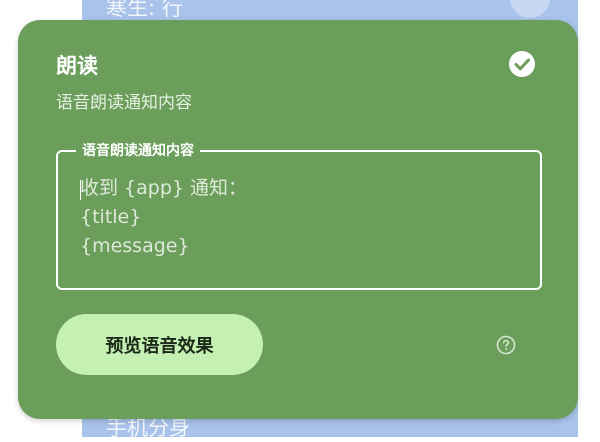 This screenshot has height=442, width=600. What do you see at coordinates (124, 103) in the screenshot?
I see `dialog-subtitle: 语音朗读通知内容` at bounding box center [124, 103].